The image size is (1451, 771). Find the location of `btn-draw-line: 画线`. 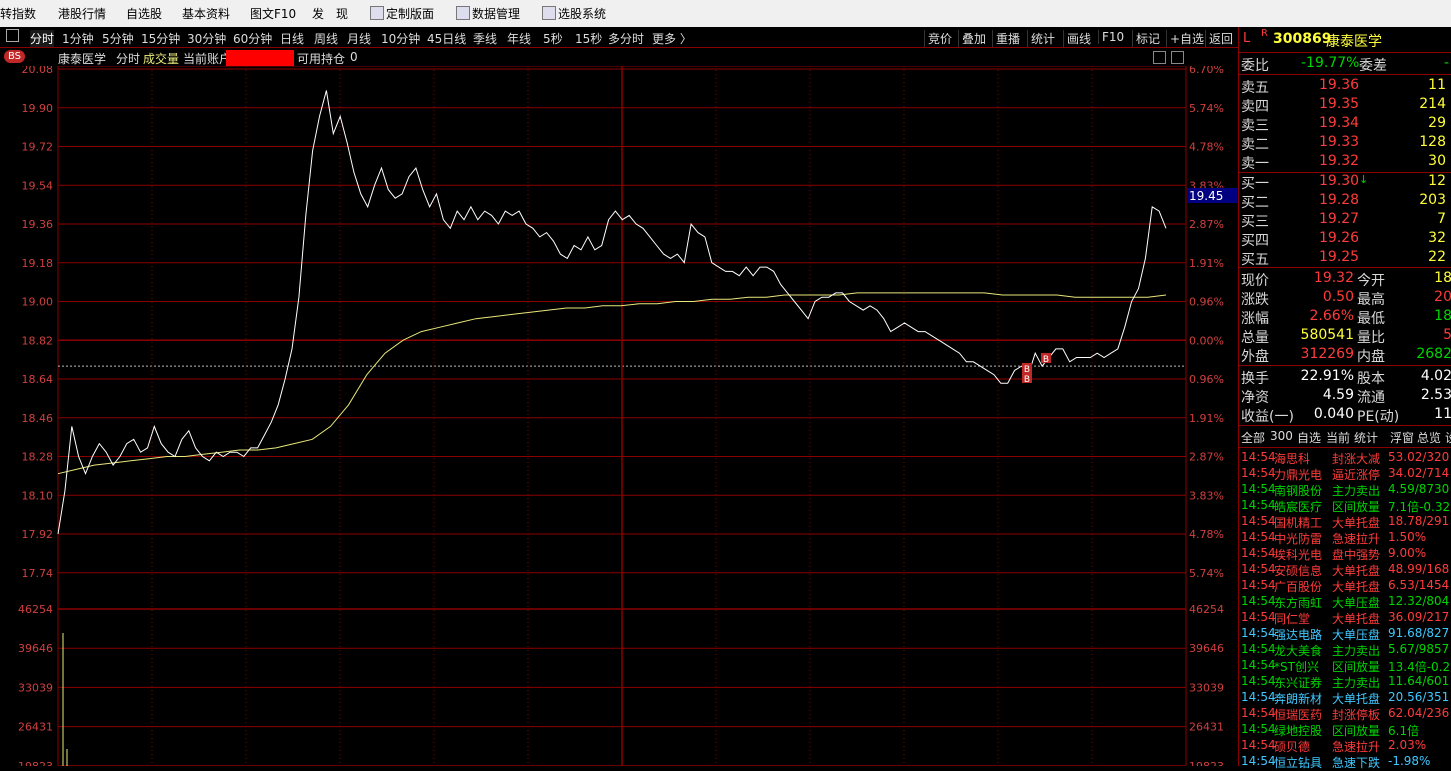

btn-draw-line: 画线 is located at coordinates (1078, 38).